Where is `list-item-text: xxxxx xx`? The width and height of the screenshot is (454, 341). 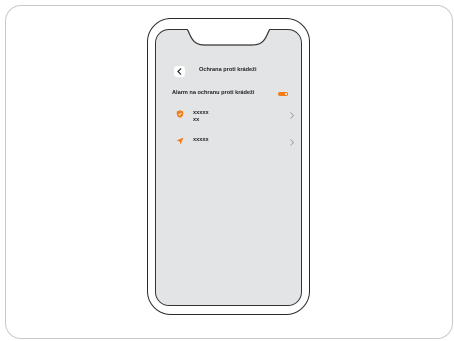 list-item-text: xxxxx xx is located at coordinates (201, 117).